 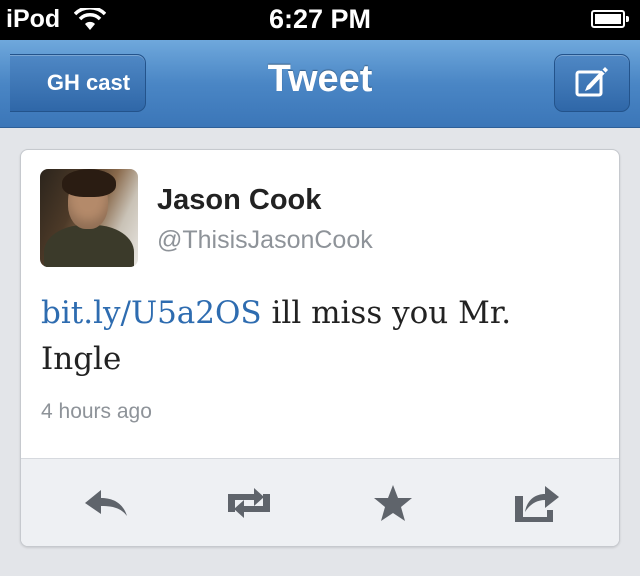 I want to click on reply-icon, so click(x=105, y=505).